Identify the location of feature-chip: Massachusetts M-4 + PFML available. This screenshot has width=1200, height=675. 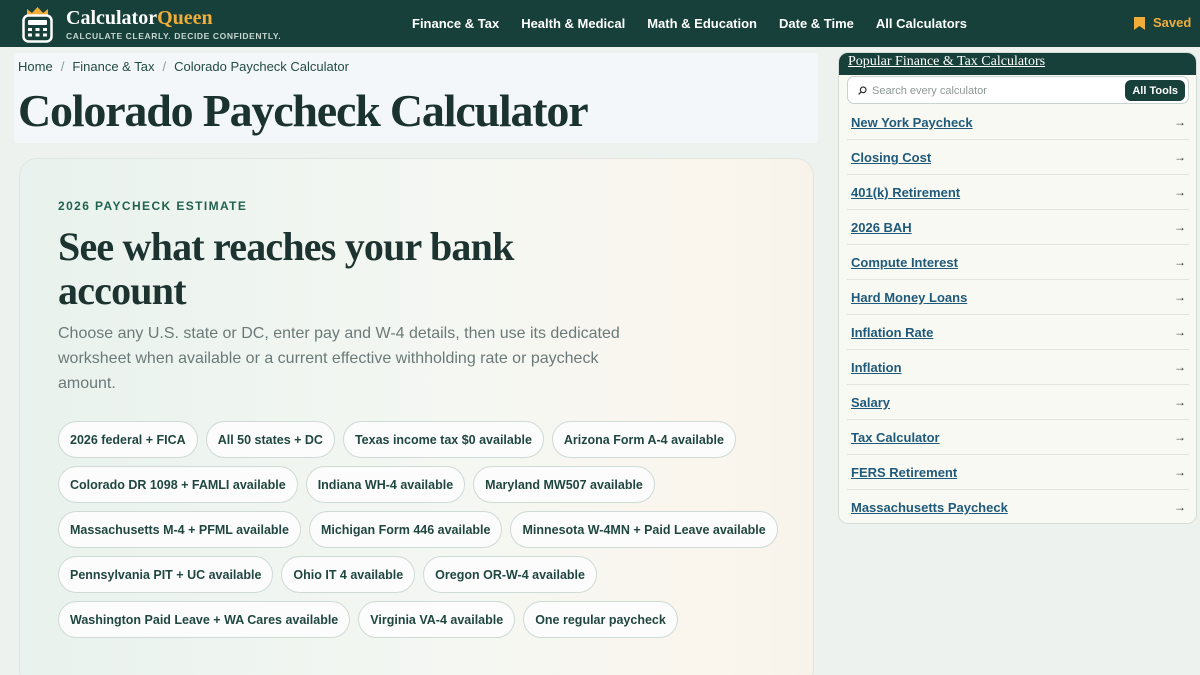
(179, 529).